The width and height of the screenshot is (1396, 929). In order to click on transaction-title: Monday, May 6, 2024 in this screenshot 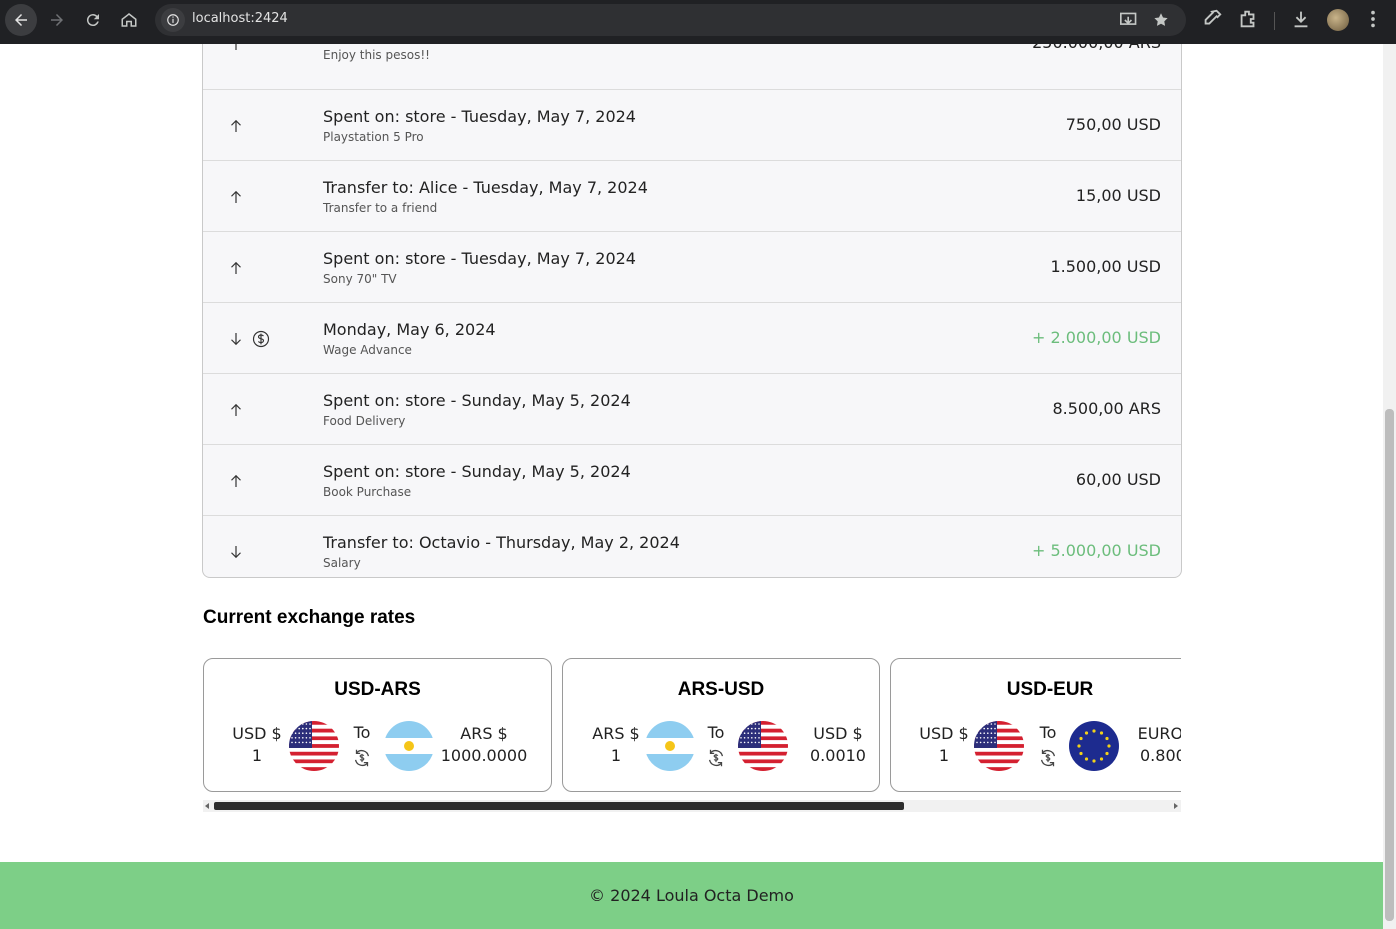, I will do `click(409, 329)`.